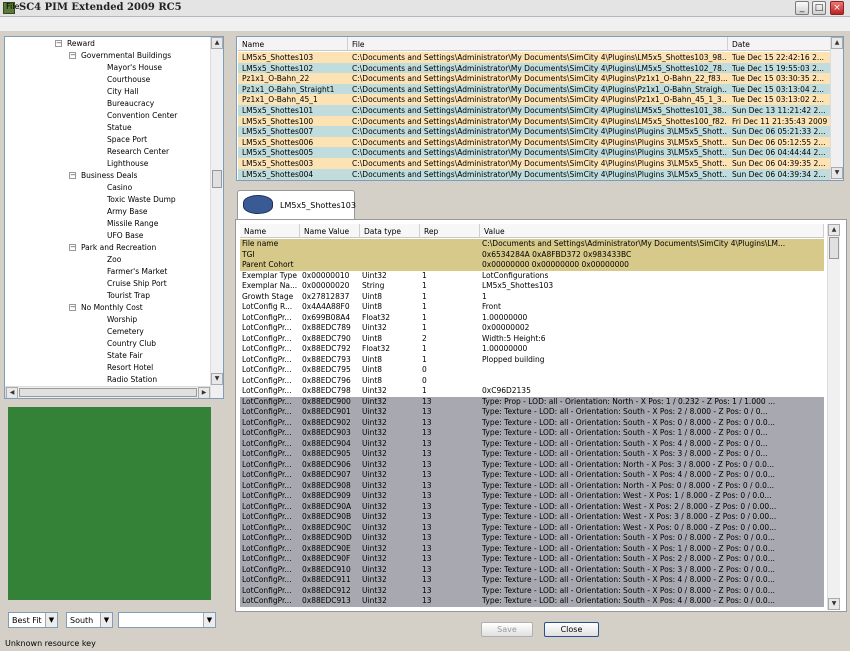  Describe the element at coordinates (89, 620) in the screenshot. I see `direction-select: South ▼` at that location.